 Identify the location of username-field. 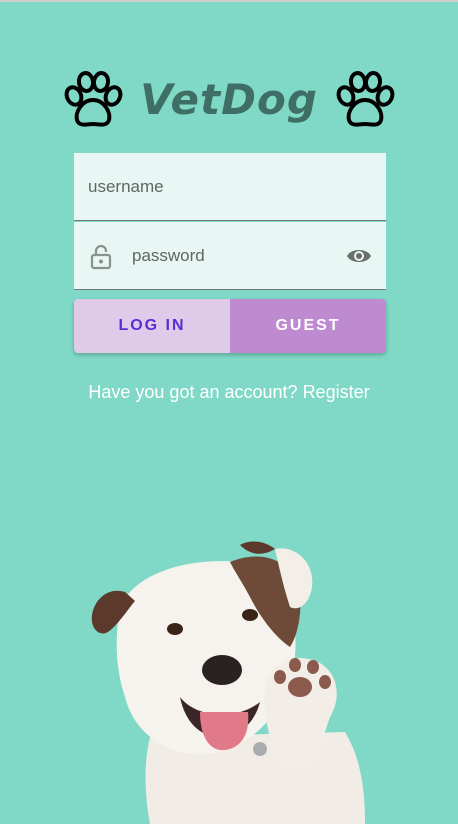
(230, 187).